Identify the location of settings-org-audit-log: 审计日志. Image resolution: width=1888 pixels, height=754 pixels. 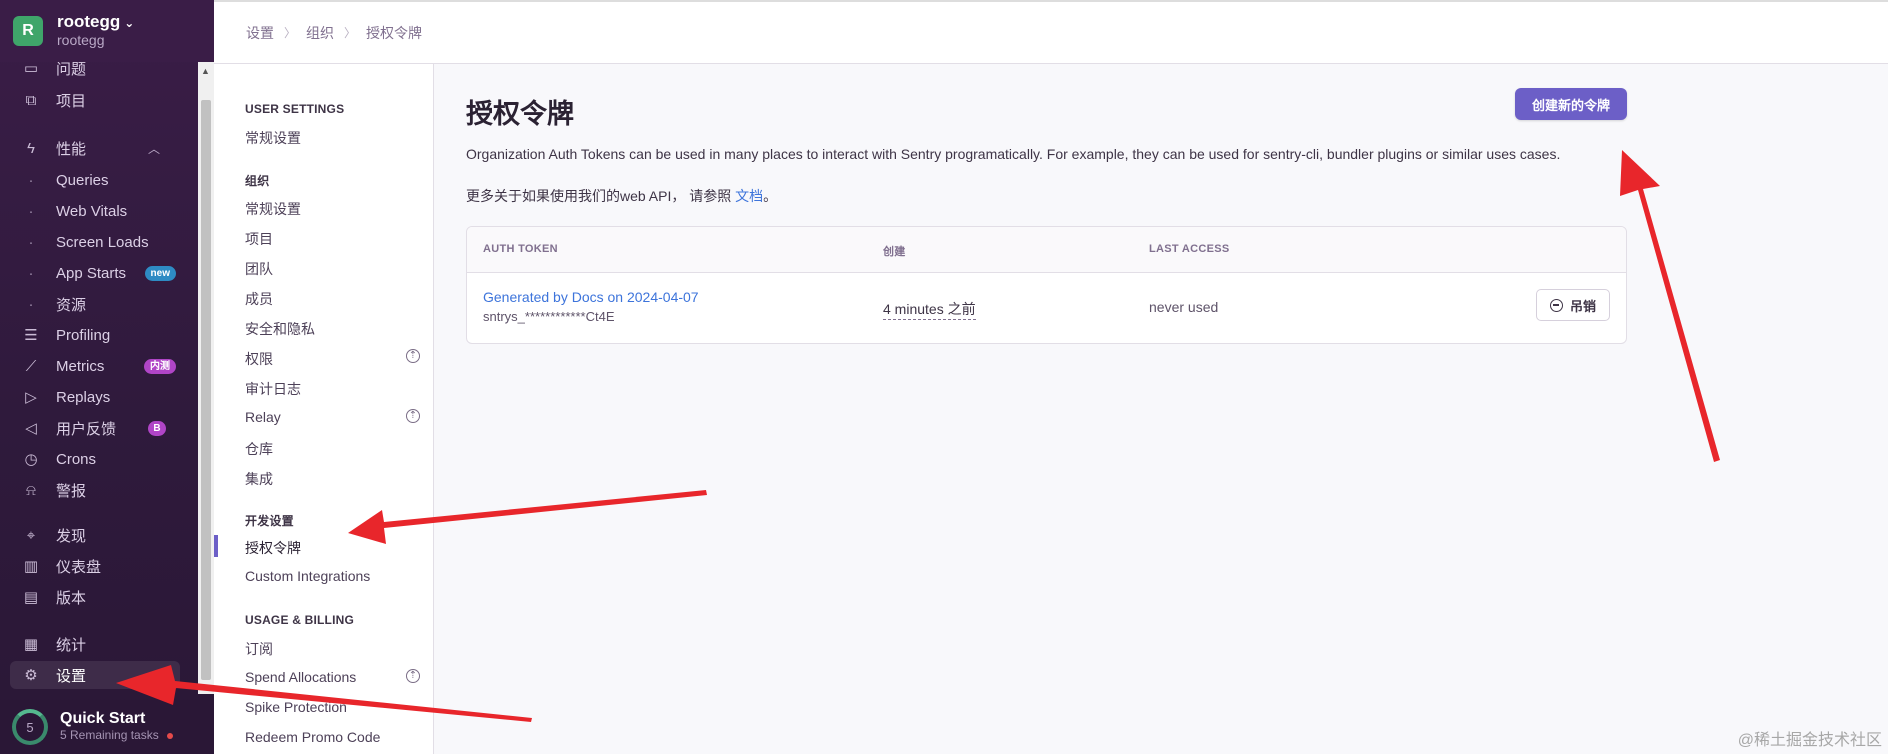
(332, 389).